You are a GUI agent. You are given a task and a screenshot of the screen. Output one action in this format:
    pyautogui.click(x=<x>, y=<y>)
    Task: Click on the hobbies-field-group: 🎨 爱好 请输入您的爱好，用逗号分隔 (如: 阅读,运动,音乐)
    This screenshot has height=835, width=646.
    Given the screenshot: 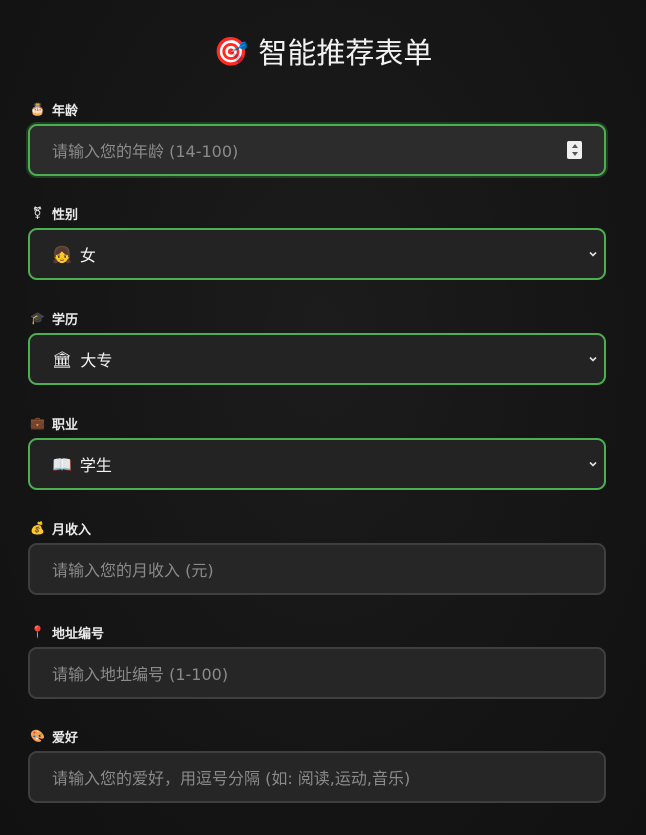 What is the action you would take?
    pyautogui.click(x=317, y=765)
    